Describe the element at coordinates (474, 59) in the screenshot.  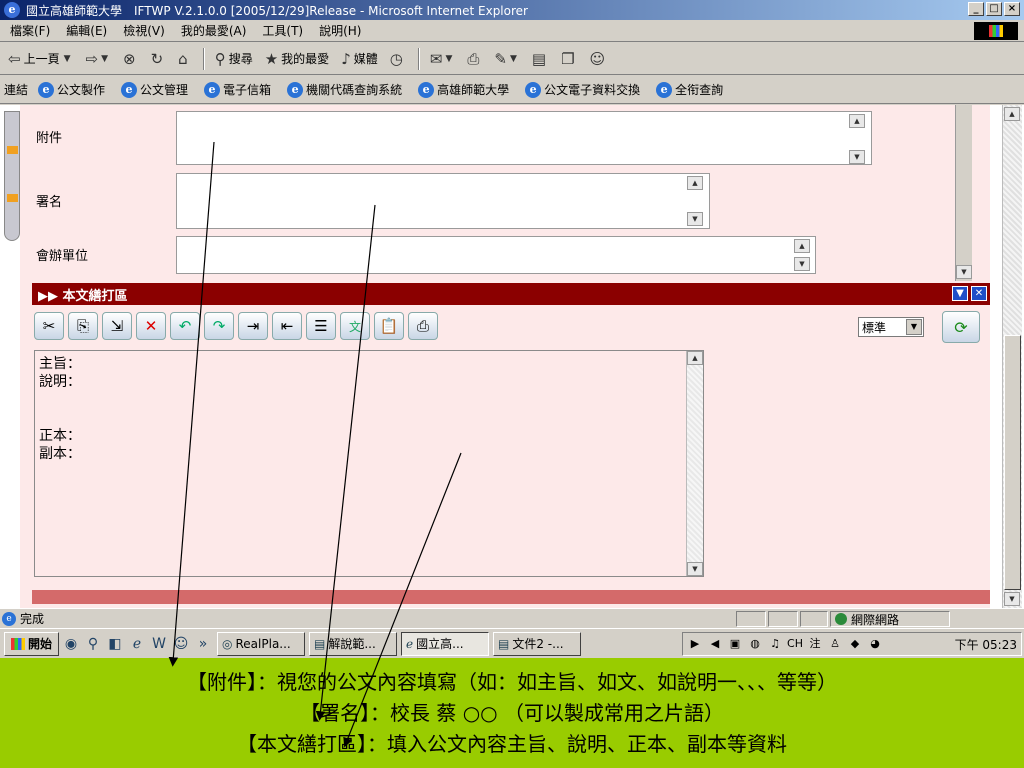
I see `print-button: ⎙` at that location.